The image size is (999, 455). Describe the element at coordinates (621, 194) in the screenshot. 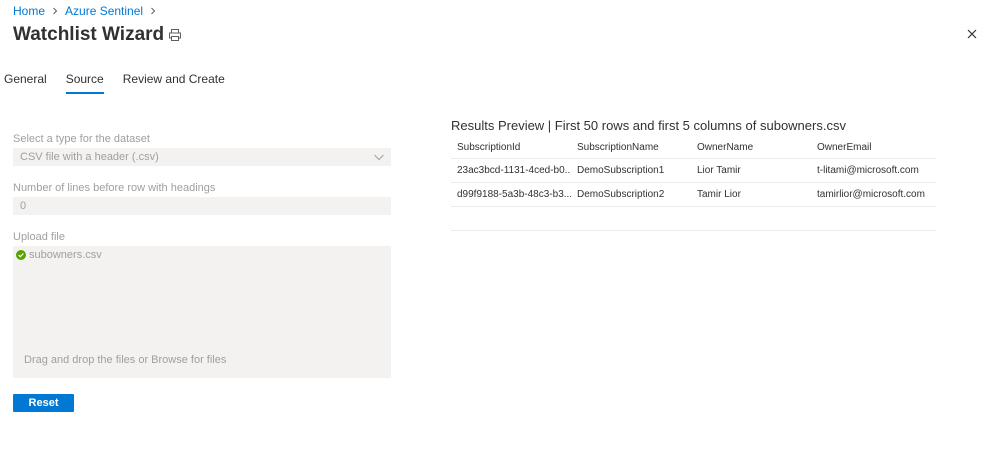

I see `table-cell: DemoSubscription2` at that location.